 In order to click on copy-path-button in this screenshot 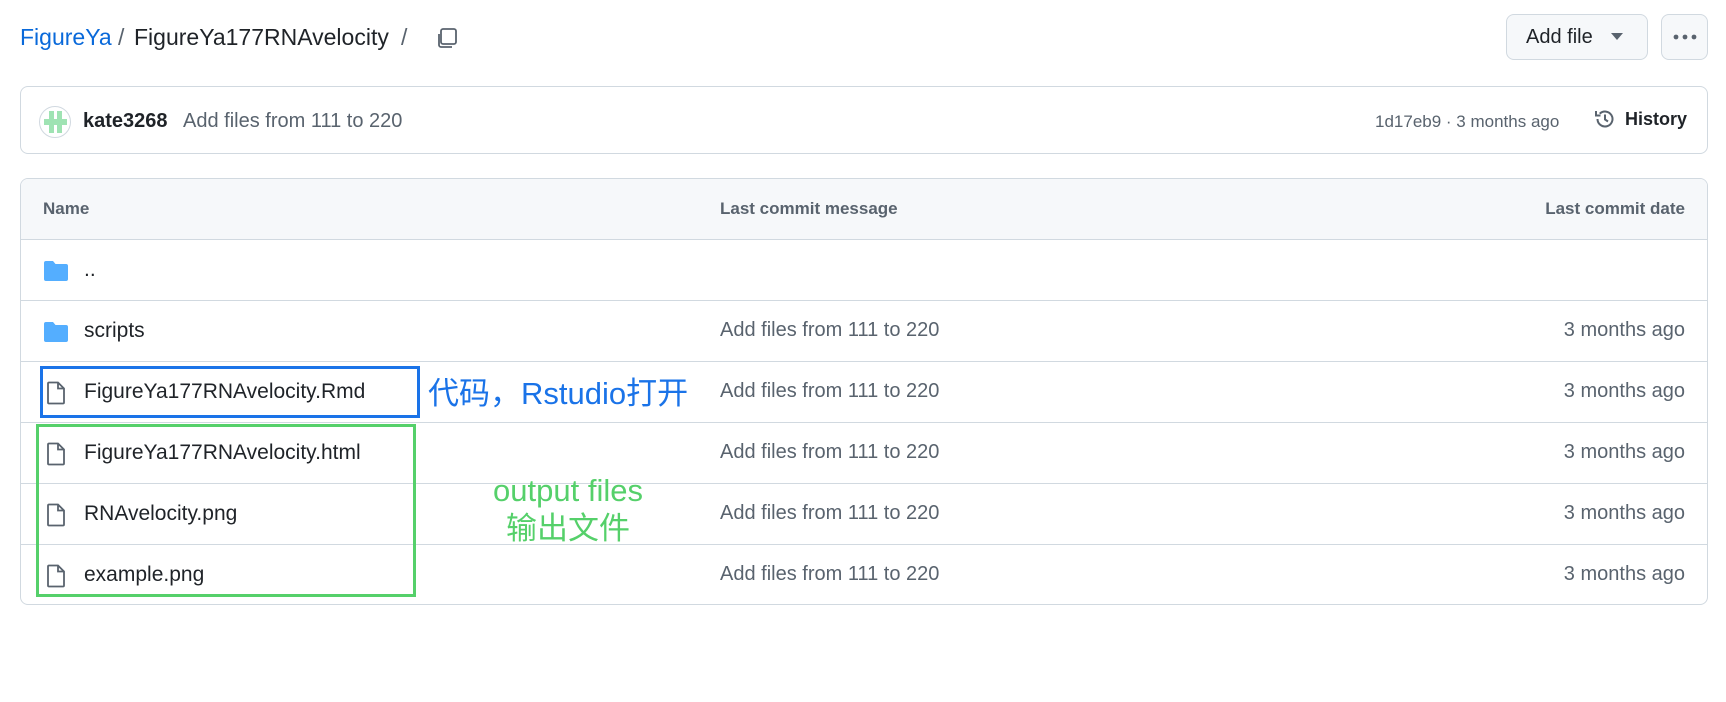, I will do `click(448, 38)`.